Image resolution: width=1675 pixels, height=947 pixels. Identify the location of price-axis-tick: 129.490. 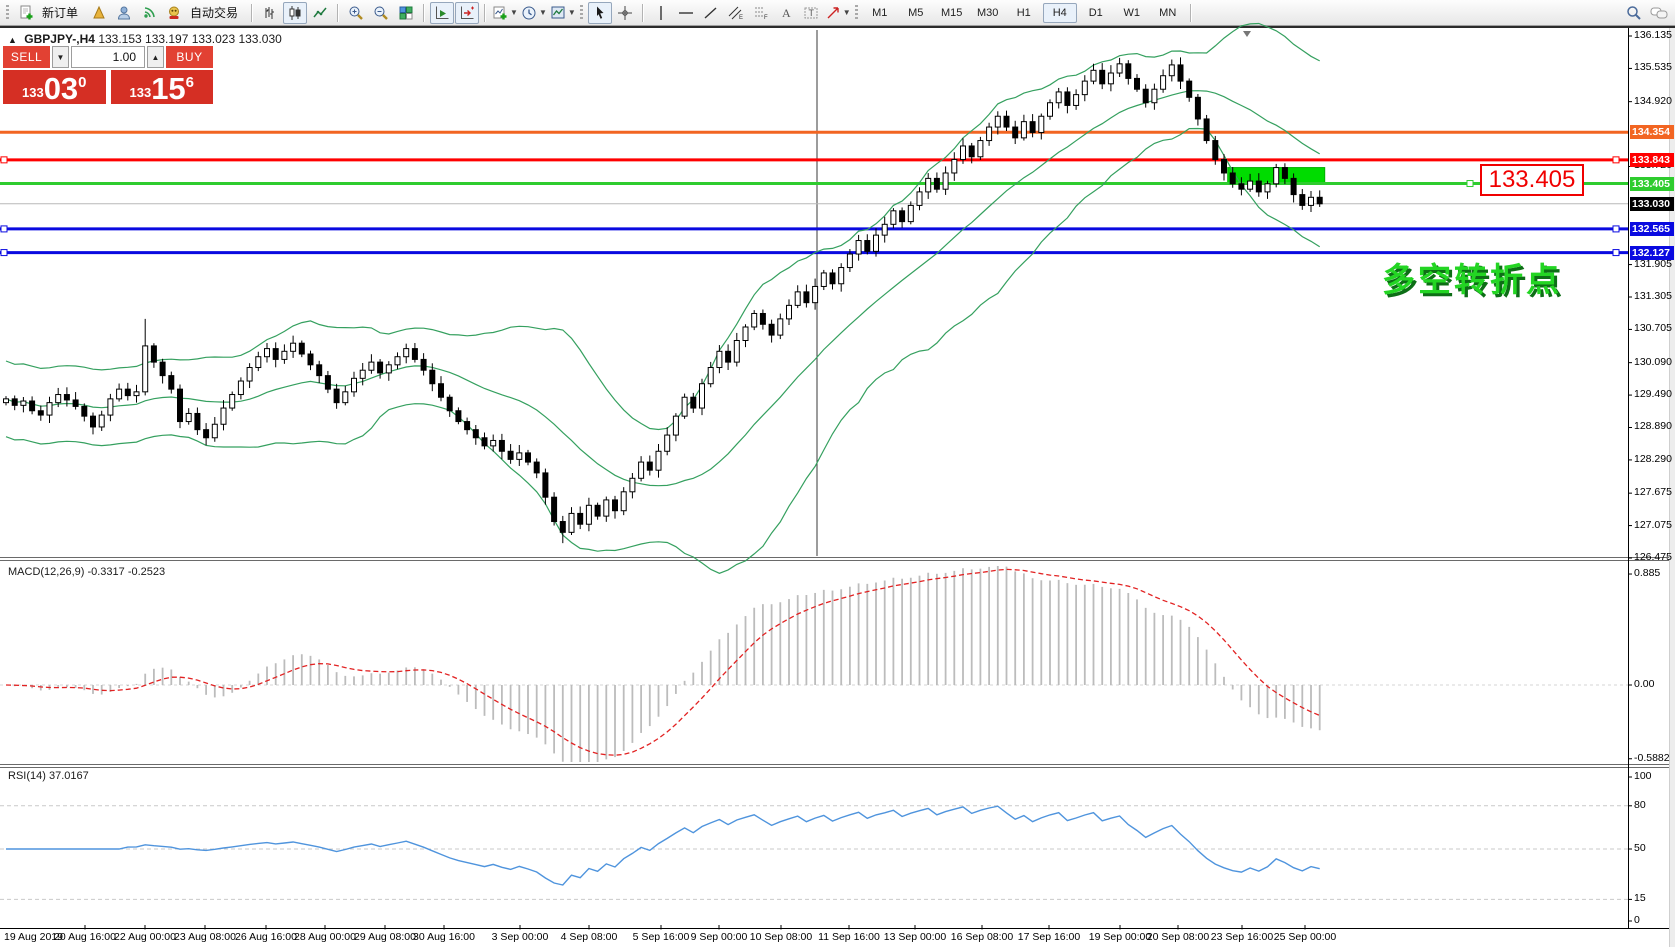
(1653, 394).